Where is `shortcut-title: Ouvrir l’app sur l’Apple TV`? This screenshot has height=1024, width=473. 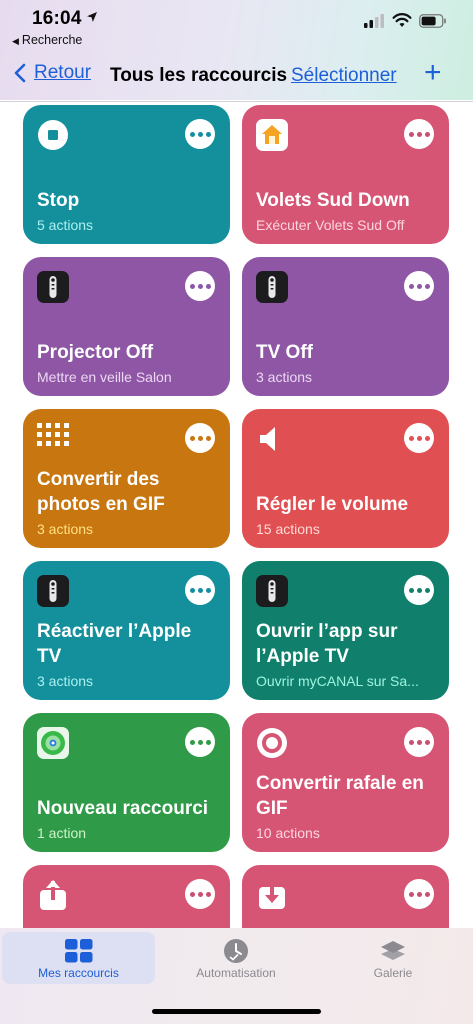
shortcut-title: Ouvrir l’app sur l’Apple TV is located at coordinates (327, 644).